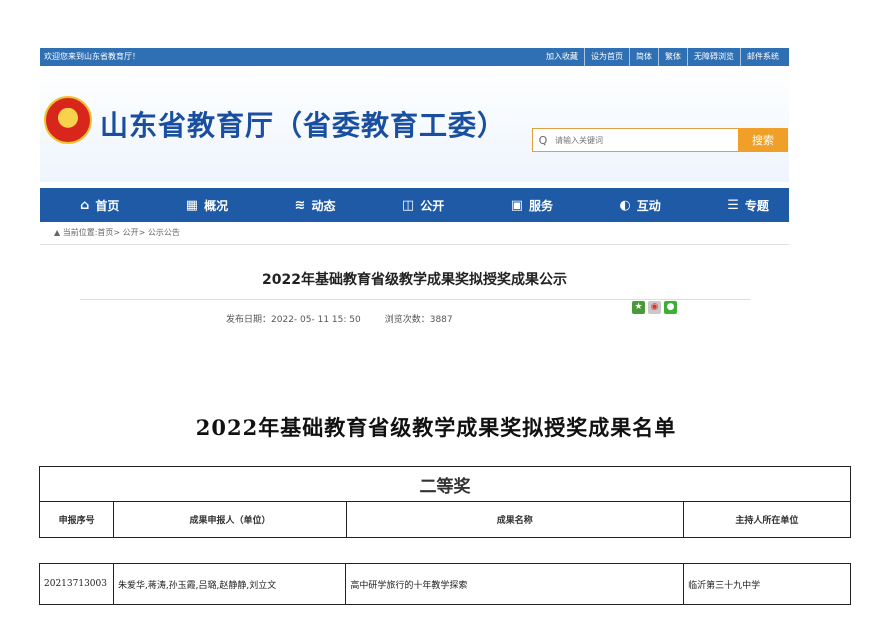 This screenshot has width=872, height=644. I want to click on search-box: Q, so click(636, 140).